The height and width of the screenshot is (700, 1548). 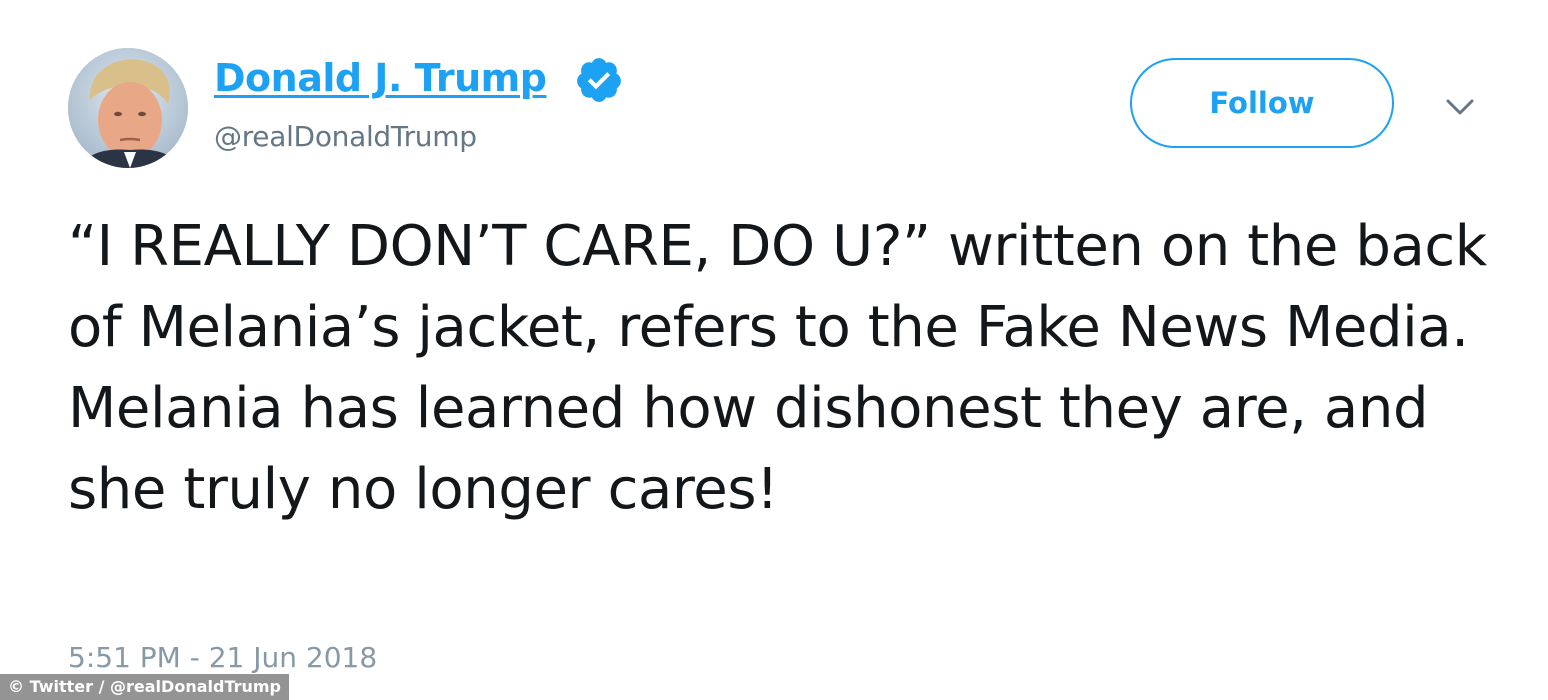 What do you see at coordinates (144, 687) in the screenshot?
I see `image-credit: © Twitter / @realDonaldTrump` at bounding box center [144, 687].